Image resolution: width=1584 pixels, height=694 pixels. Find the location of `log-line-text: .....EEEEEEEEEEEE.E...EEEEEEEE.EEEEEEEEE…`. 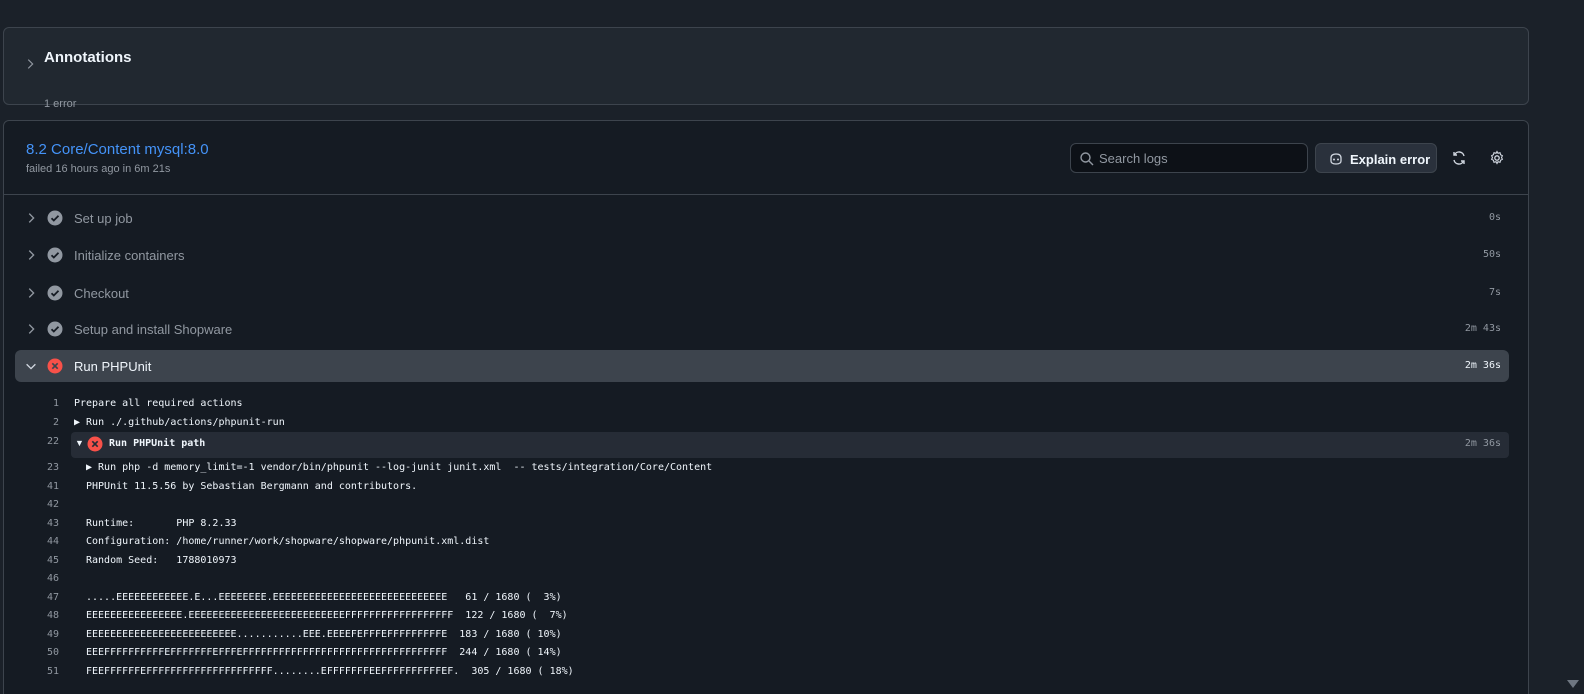

log-line-text: .....EEEEEEEEEEEE.E...EEEEEEEE.EEEEEEEEE… is located at coordinates (324, 597).